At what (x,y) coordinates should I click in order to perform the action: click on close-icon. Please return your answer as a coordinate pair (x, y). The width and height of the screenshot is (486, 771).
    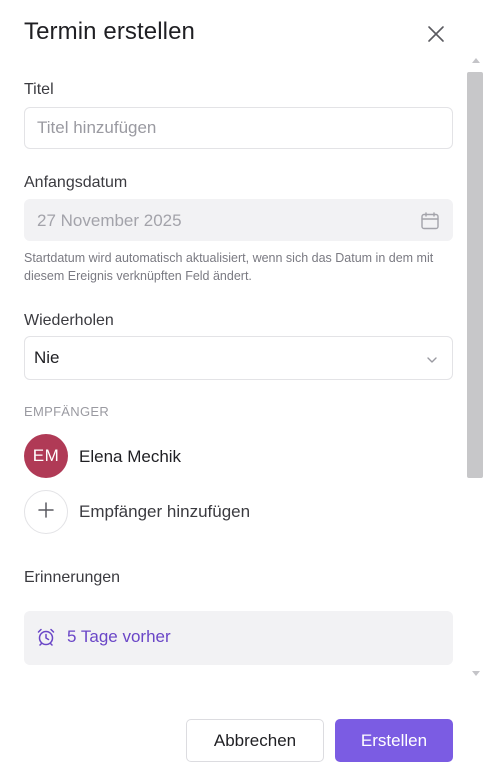
    Looking at the image, I should click on (436, 34).